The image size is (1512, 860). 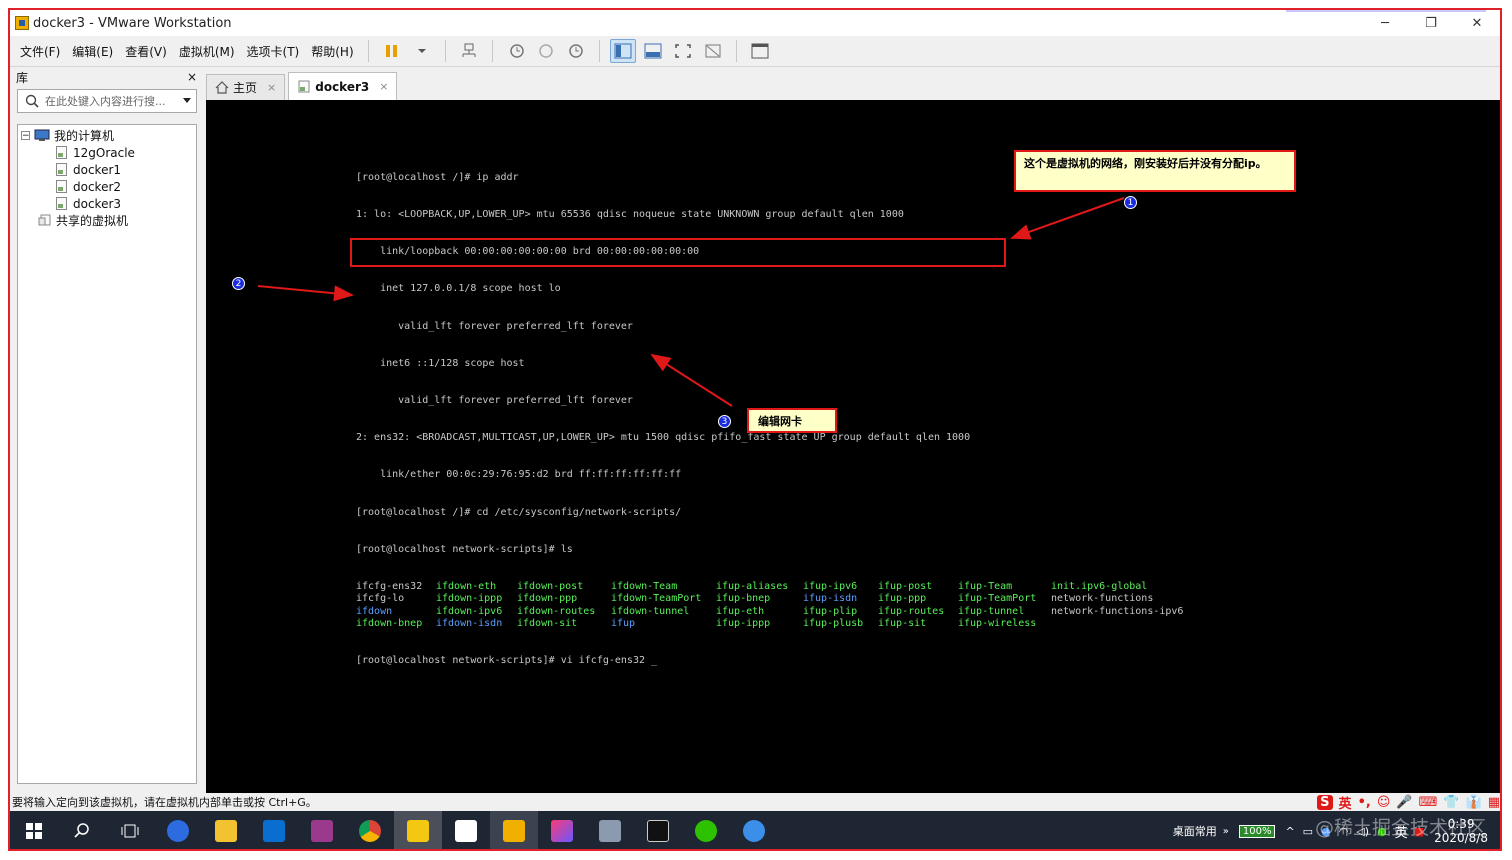 What do you see at coordinates (1257, 831) in the screenshot?
I see `battery-indicator: 100%` at bounding box center [1257, 831].